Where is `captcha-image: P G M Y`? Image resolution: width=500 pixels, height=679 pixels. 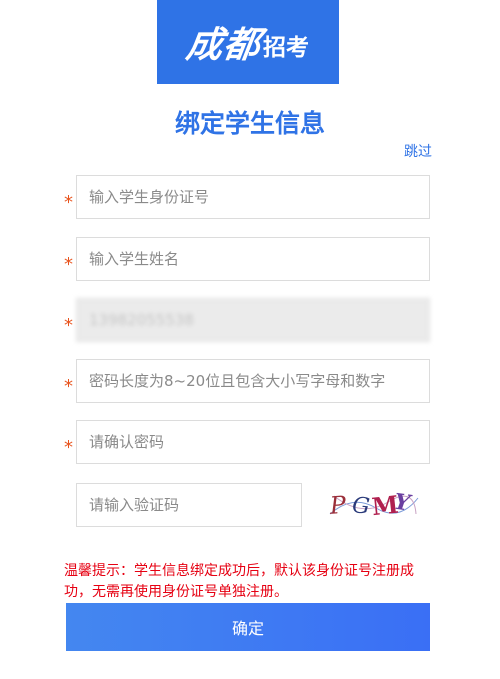
captcha-image: P G M Y is located at coordinates (374, 504).